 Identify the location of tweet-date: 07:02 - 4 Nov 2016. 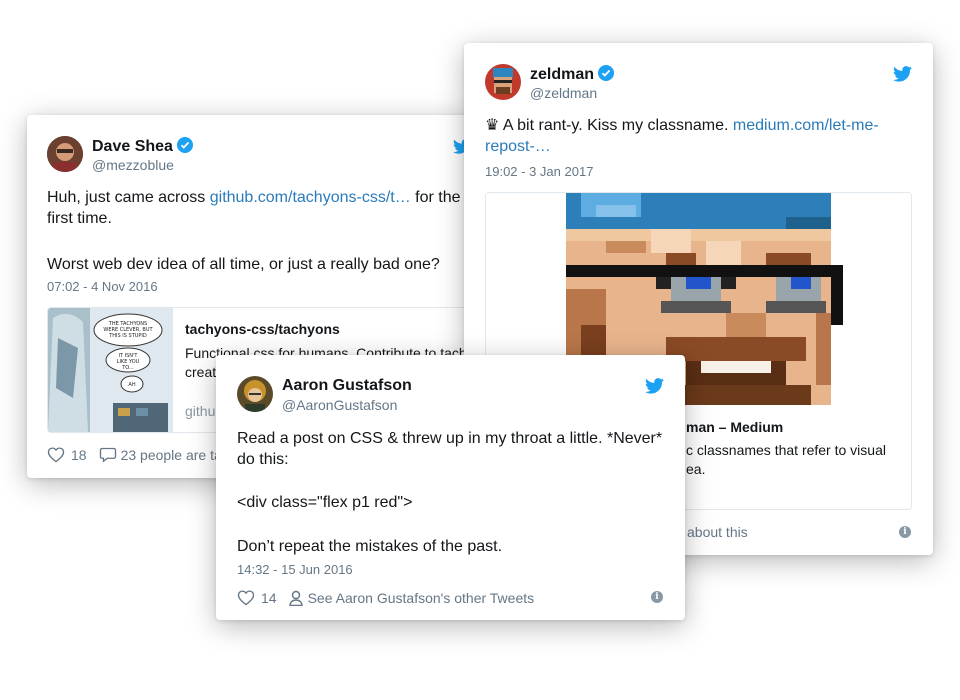
(102, 286).